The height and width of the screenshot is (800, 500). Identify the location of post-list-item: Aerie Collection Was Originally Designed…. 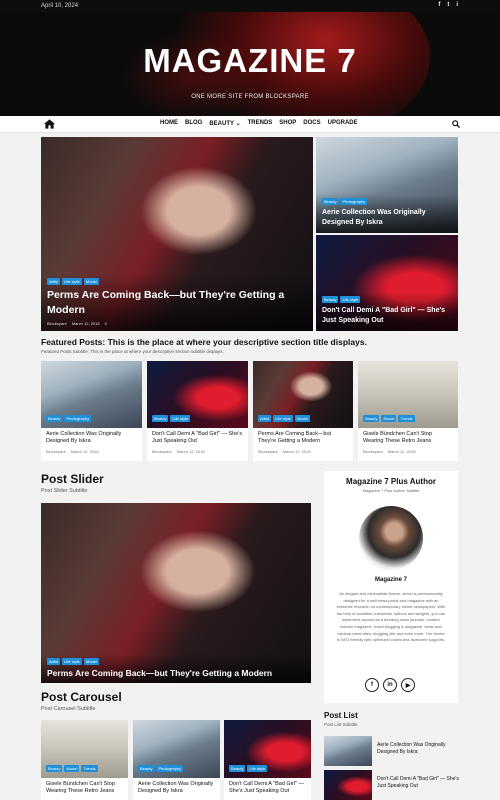
(391, 751).